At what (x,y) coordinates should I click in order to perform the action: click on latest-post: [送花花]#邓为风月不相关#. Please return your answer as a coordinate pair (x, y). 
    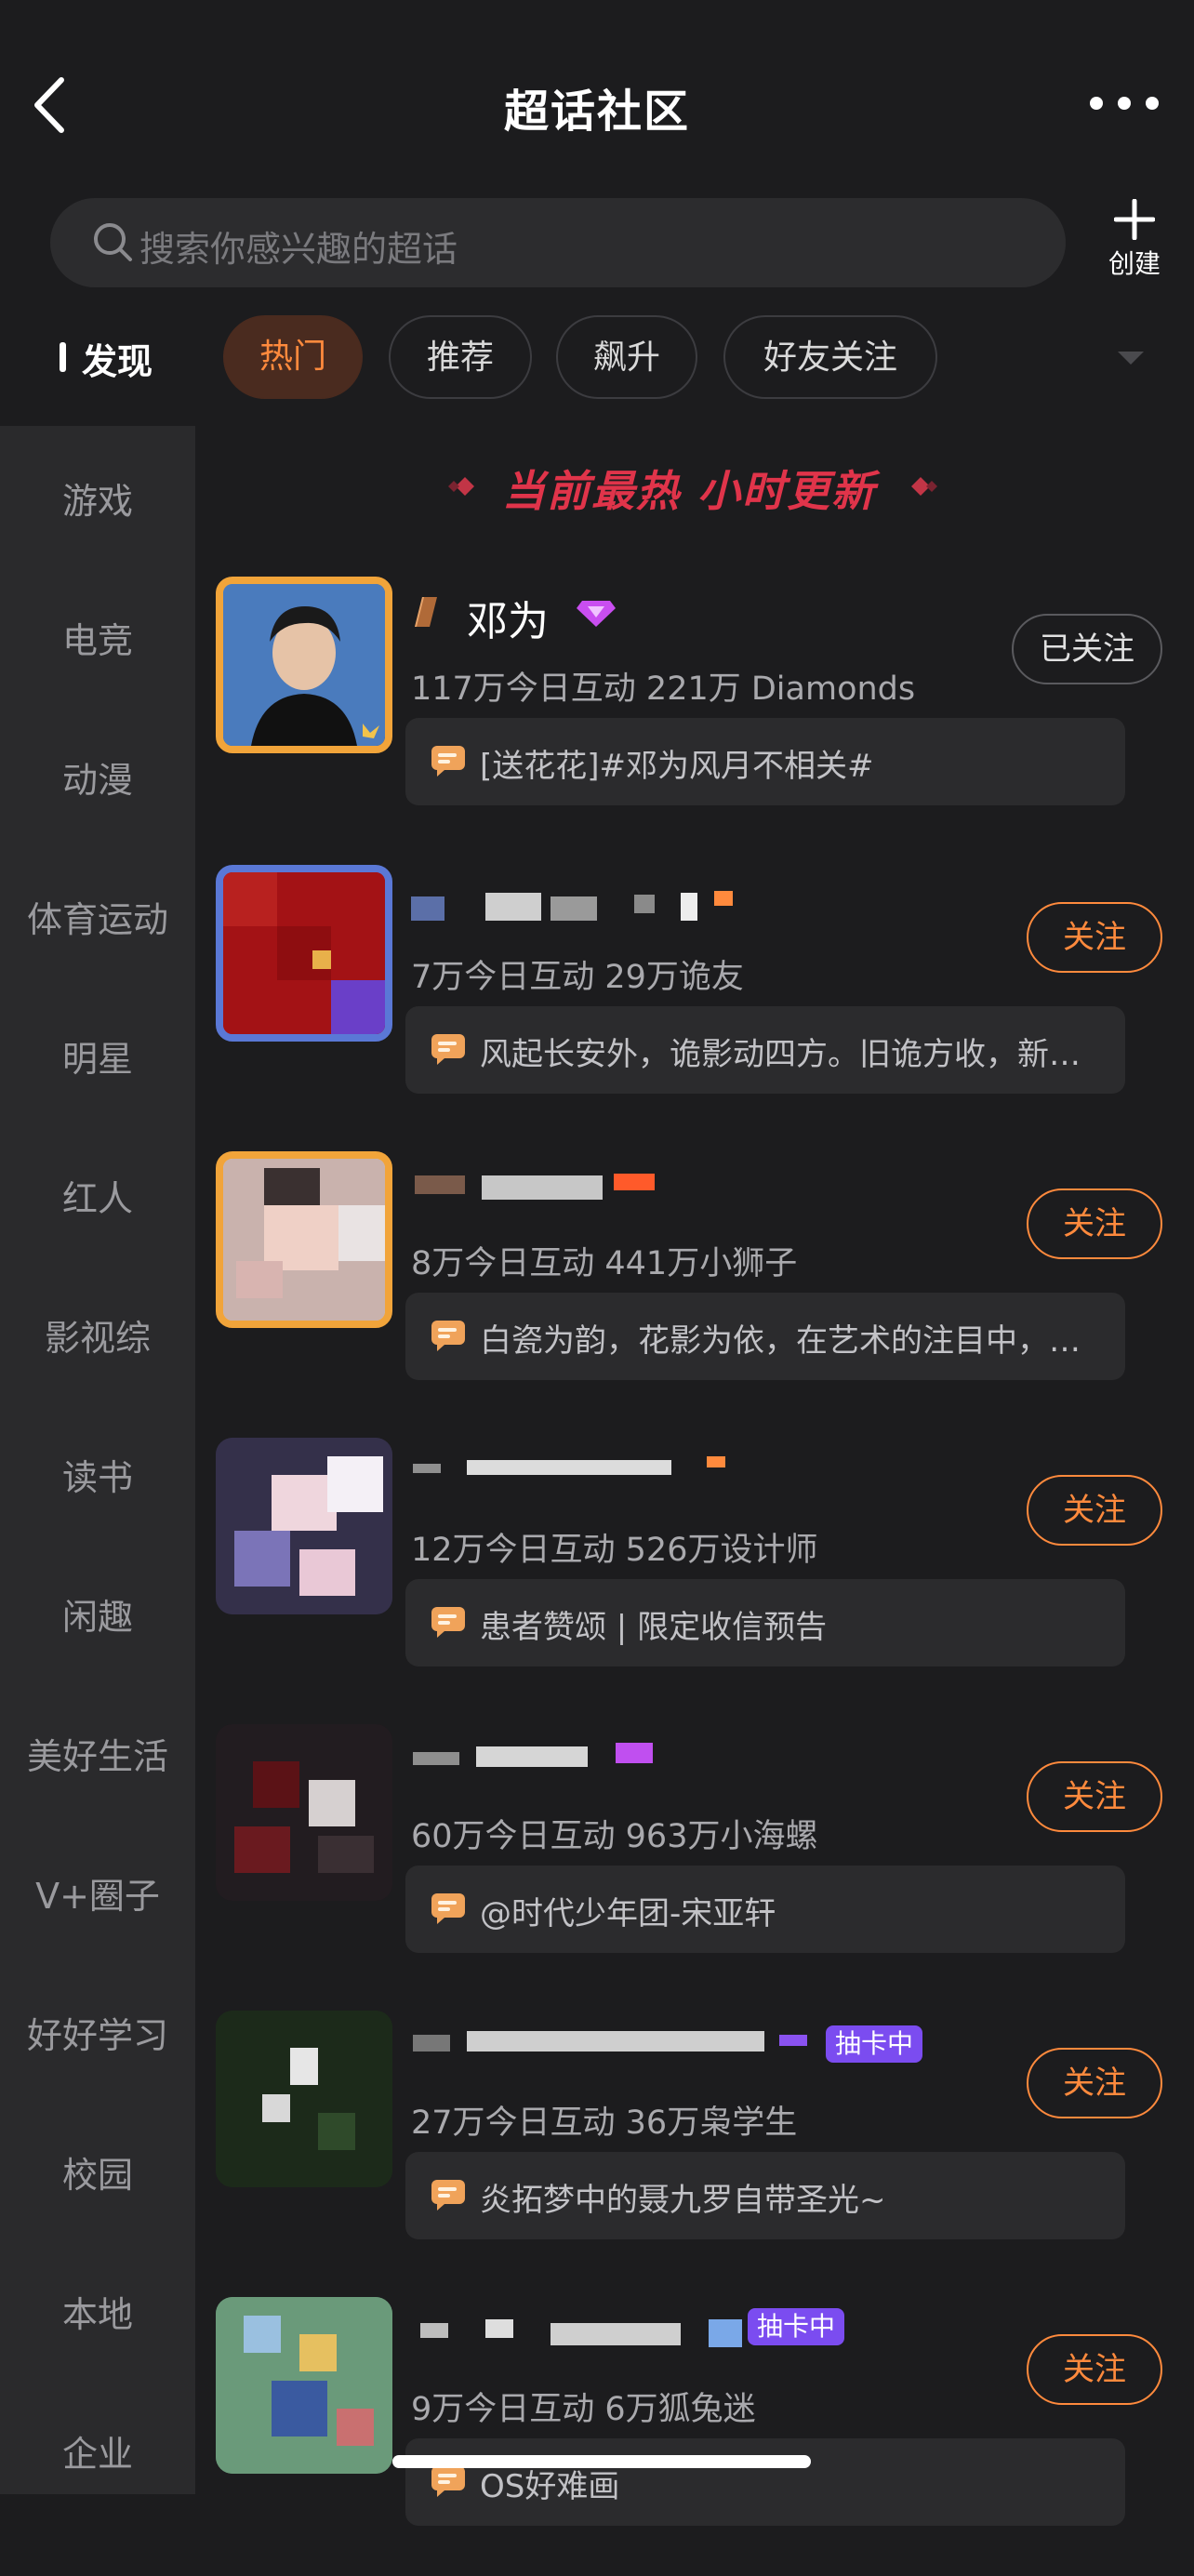
    Looking at the image, I should click on (765, 761).